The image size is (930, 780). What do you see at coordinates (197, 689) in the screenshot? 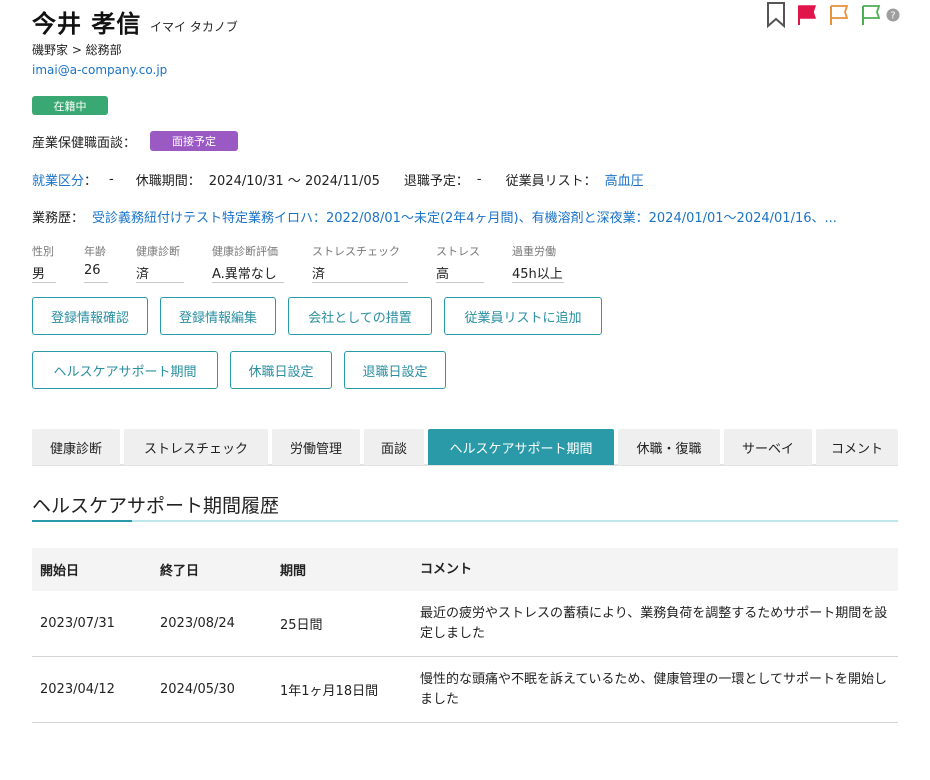
I see `cell-end-date: 2024/05/30` at bounding box center [197, 689].